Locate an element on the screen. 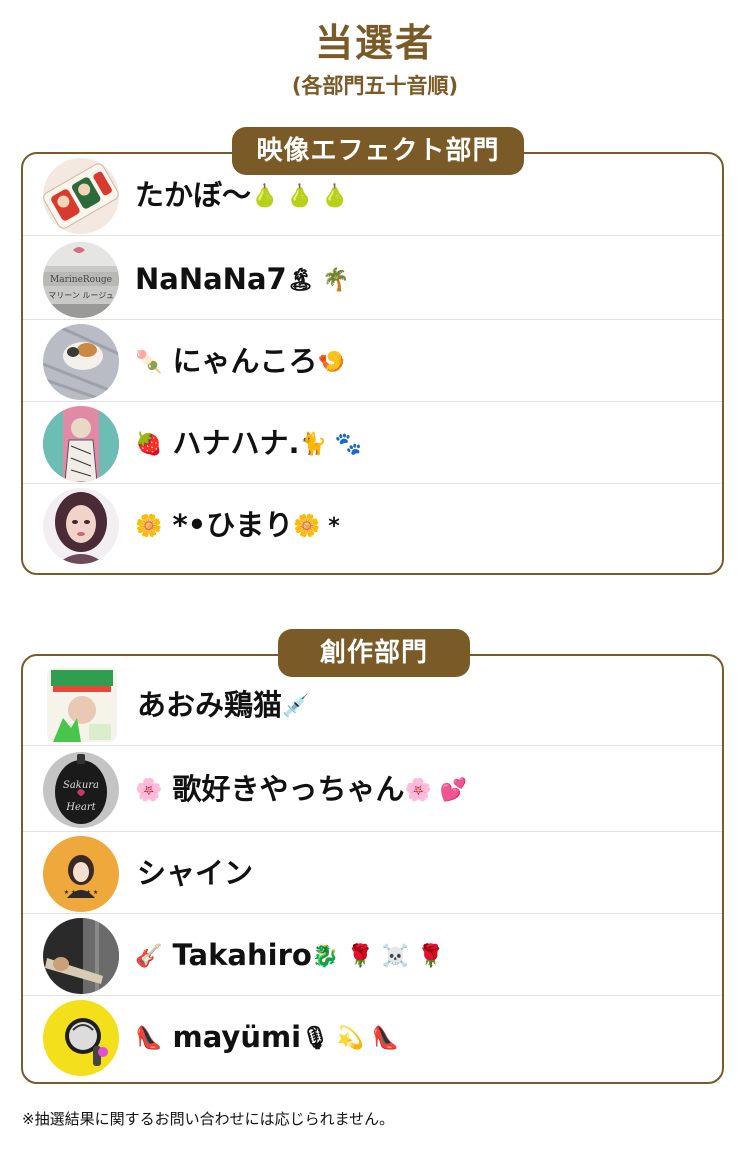  name-suffix-emoji: 🐈 🐾 is located at coordinates (330, 444).